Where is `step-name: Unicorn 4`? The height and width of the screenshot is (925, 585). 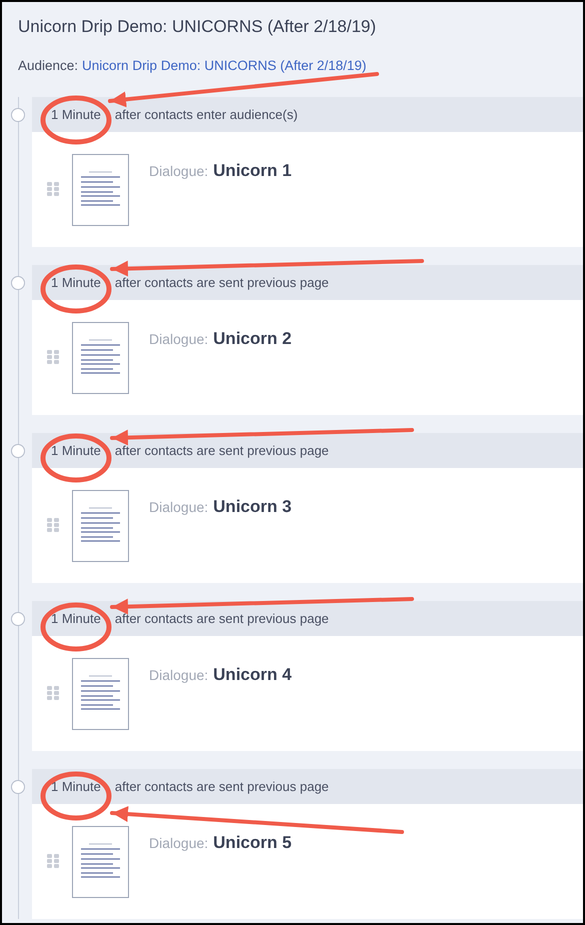 step-name: Unicorn 4 is located at coordinates (252, 675).